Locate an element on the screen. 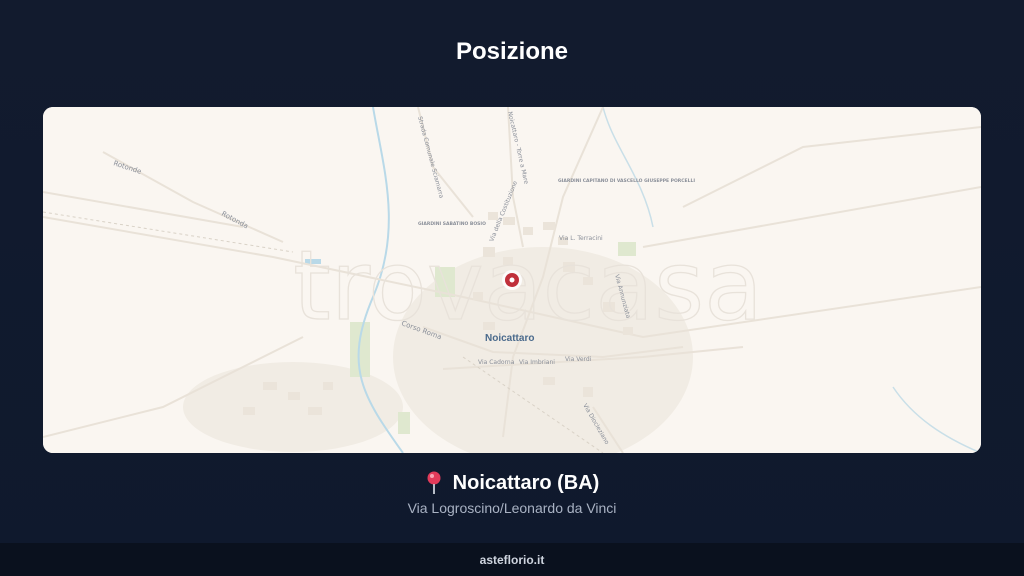 Image resolution: width=1024 pixels, height=576 pixels. location-address: Via Logroscino/Leonardo da Vinci is located at coordinates (512, 508).